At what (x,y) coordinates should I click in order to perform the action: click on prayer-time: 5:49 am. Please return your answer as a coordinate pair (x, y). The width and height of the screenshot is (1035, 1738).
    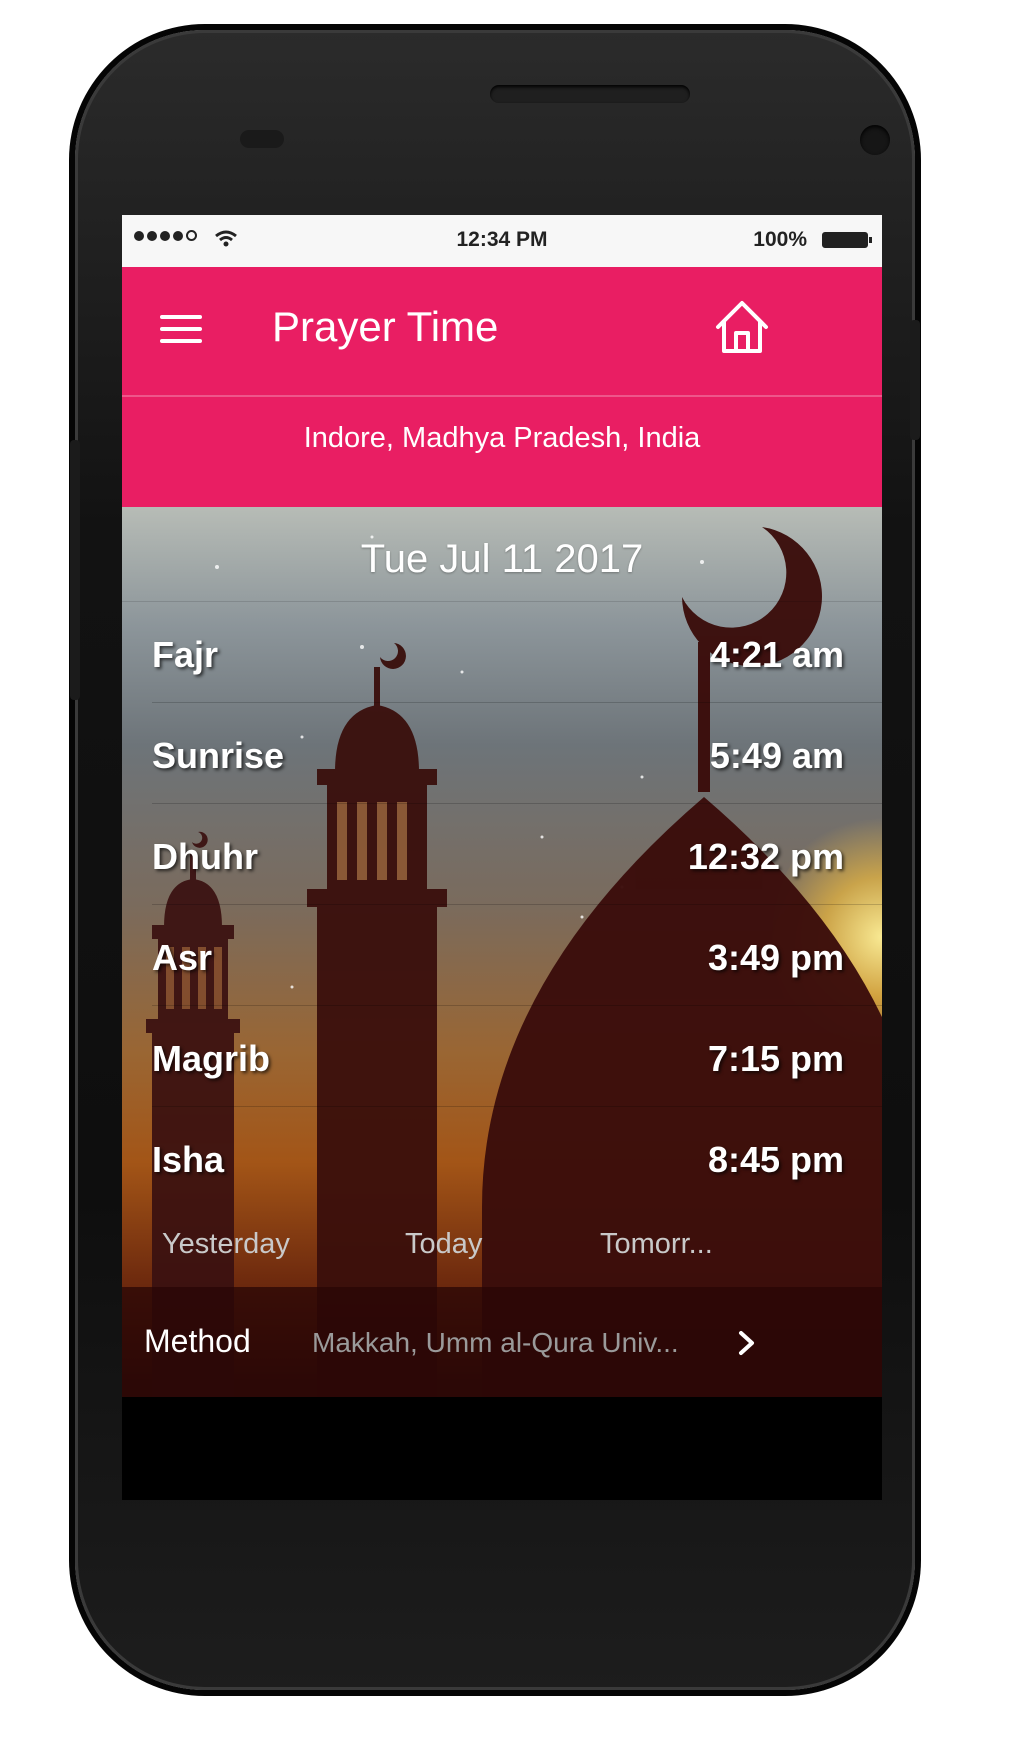
    Looking at the image, I should click on (776, 755).